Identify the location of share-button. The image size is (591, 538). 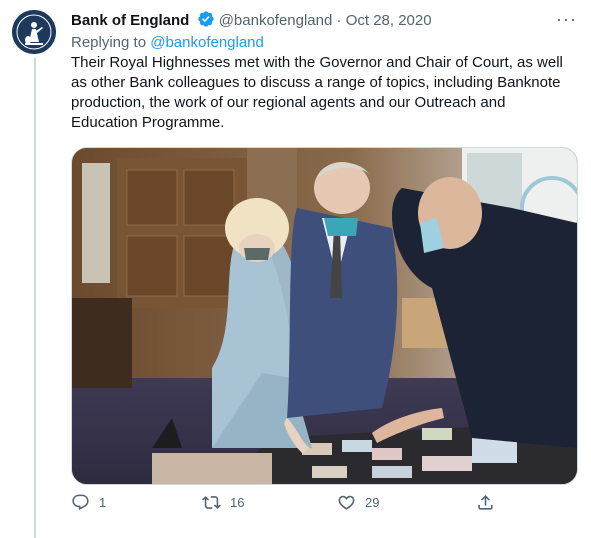
(485, 502).